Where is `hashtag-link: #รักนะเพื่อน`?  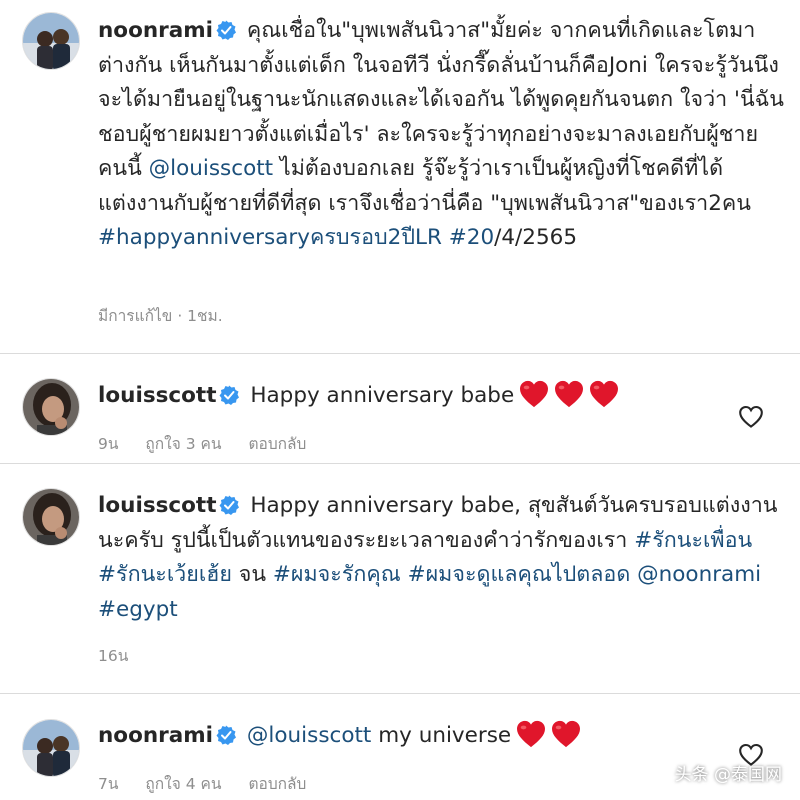
hashtag-link: #รักนะเพื่อน is located at coordinates (693, 540).